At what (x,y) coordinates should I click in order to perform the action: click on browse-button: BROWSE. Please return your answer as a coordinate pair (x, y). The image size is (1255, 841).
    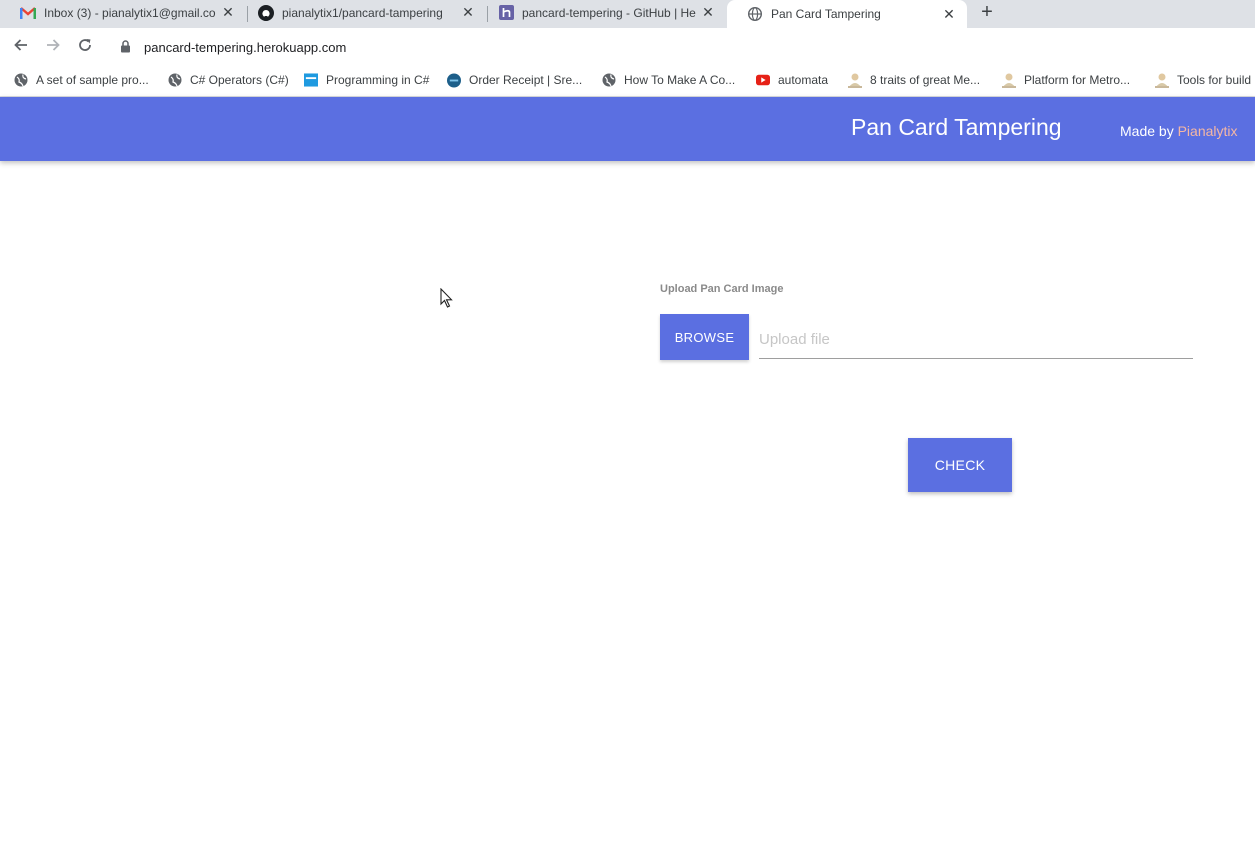
    Looking at the image, I should click on (704, 337).